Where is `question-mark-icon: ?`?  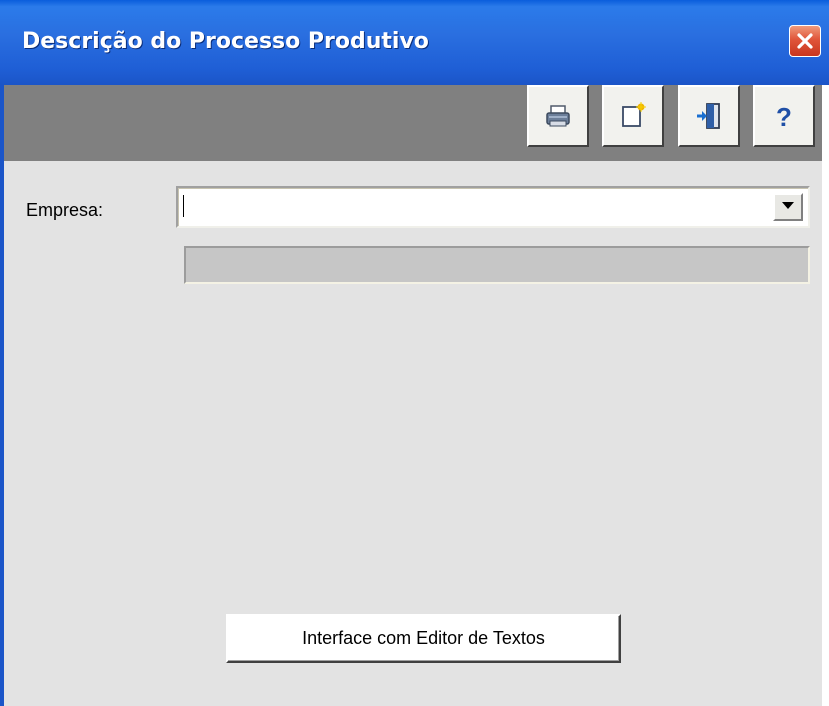 question-mark-icon: ? is located at coordinates (784, 117).